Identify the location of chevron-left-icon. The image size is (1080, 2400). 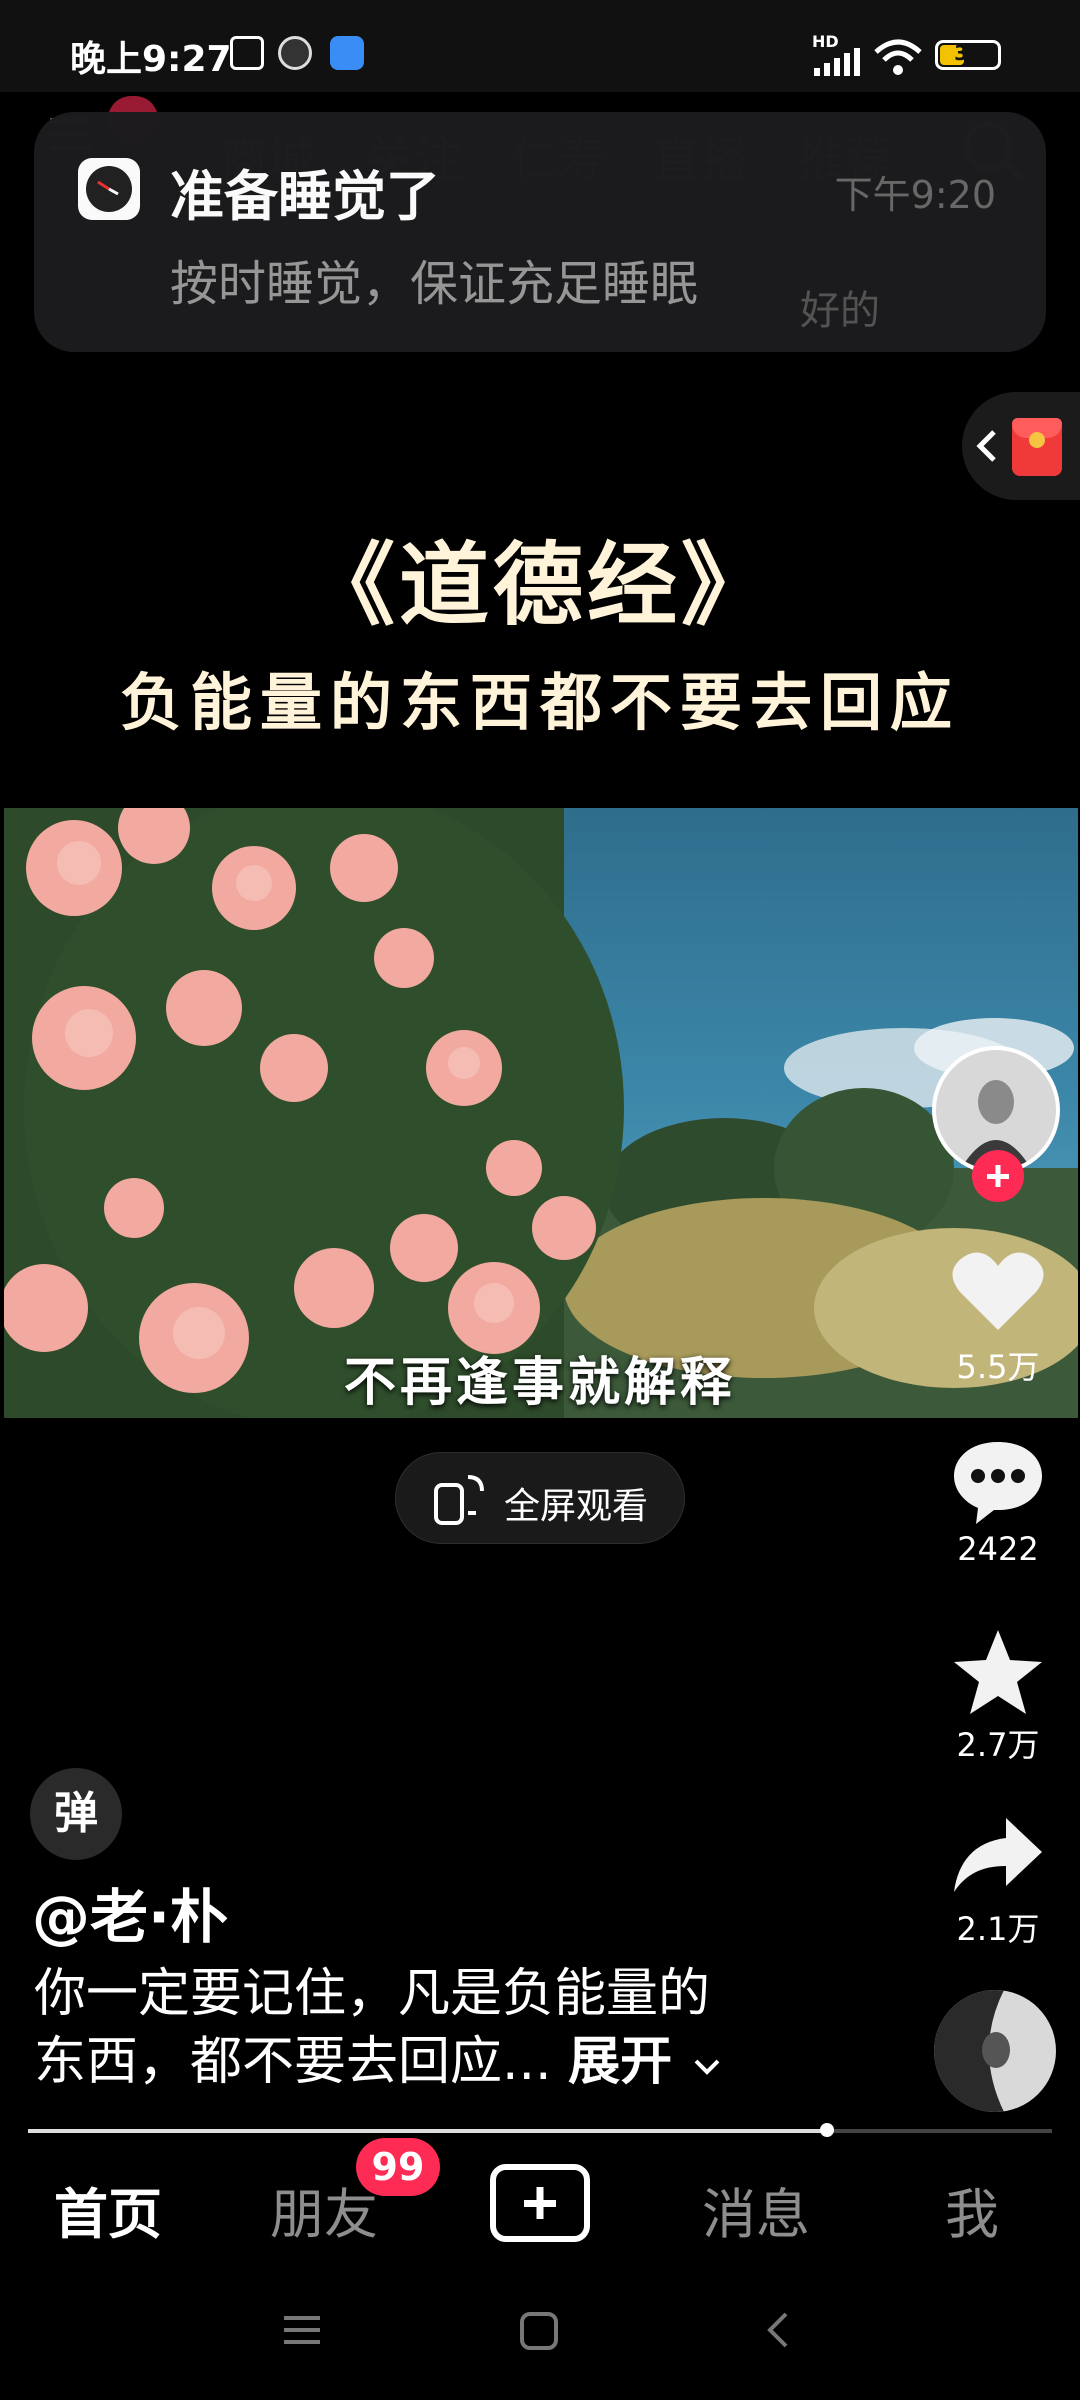
(986, 446).